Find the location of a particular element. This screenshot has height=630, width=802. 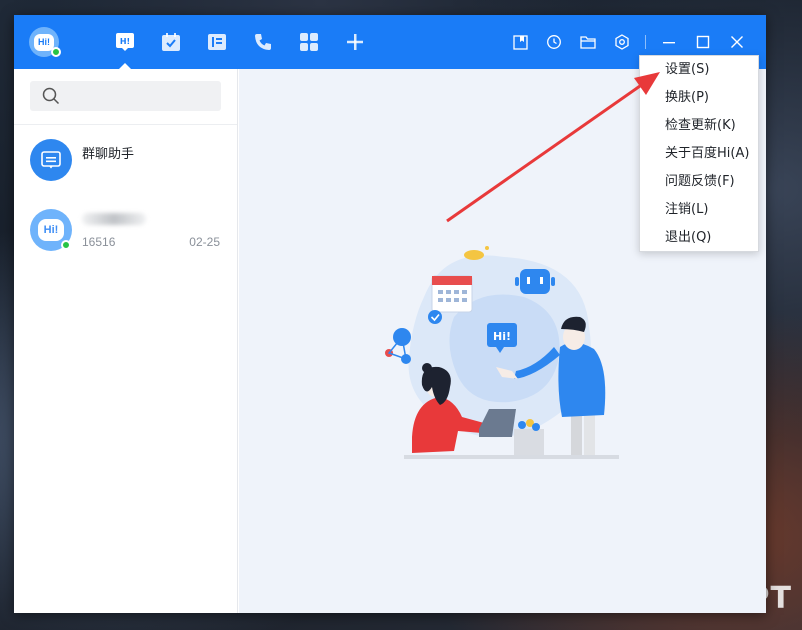

group-chat-icon is located at coordinates (51, 160).